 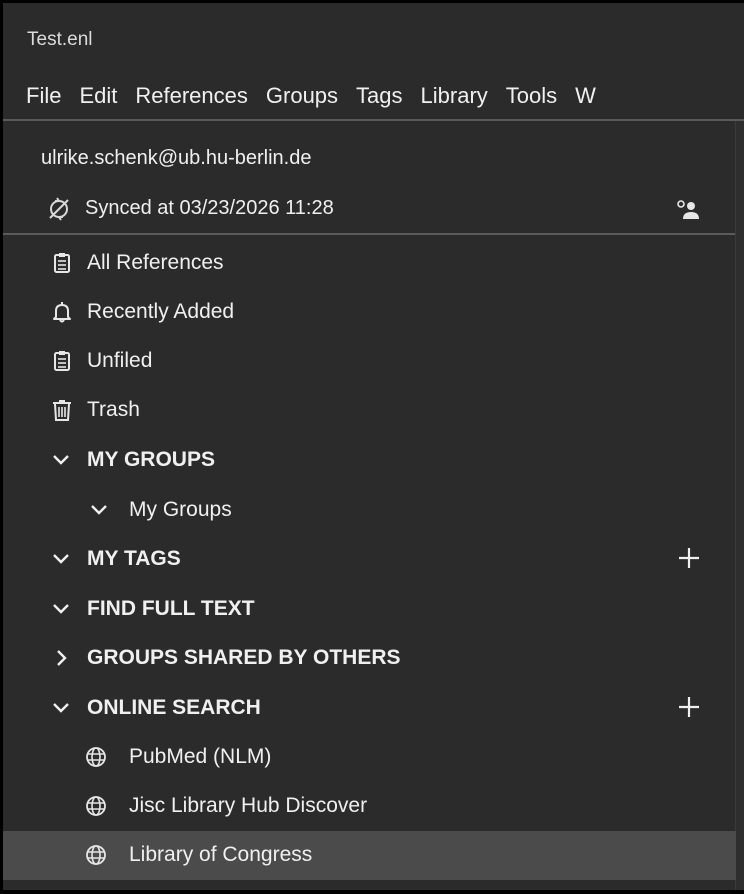 I want to click on add-tag-icon, so click(x=689, y=558).